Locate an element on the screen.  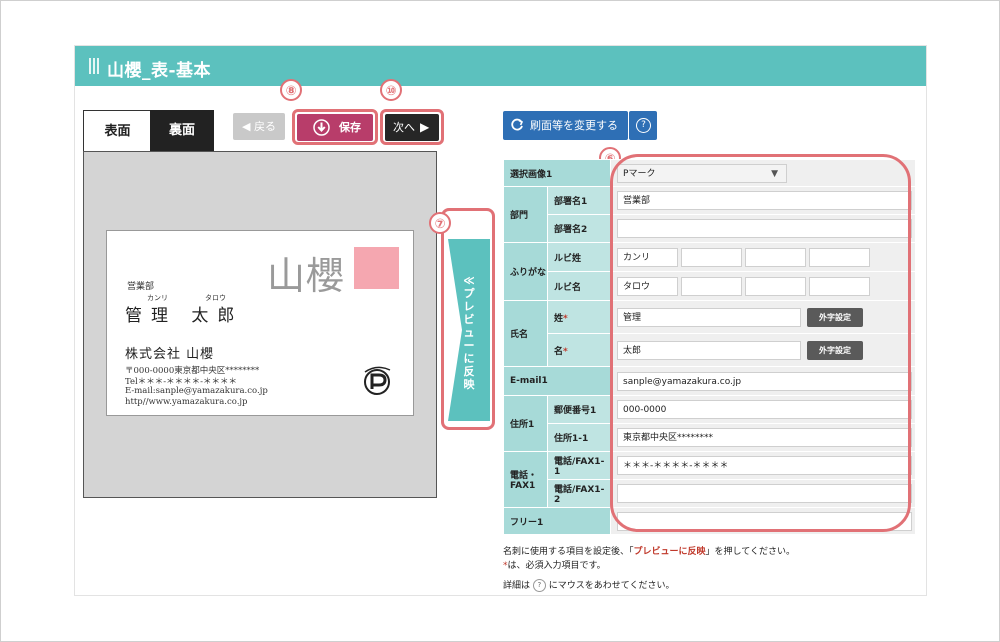
next-button-label: 次へ is located at coordinates (404, 127).